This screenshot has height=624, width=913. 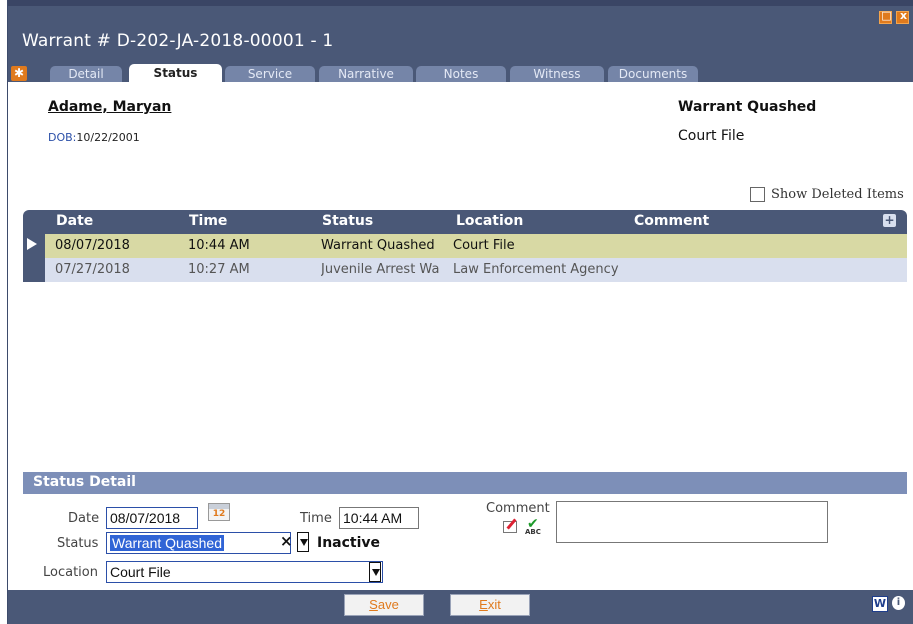 What do you see at coordinates (880, 604) in the screenshot?
I see `word-export-icon: W` at bounding box center [880, 604].